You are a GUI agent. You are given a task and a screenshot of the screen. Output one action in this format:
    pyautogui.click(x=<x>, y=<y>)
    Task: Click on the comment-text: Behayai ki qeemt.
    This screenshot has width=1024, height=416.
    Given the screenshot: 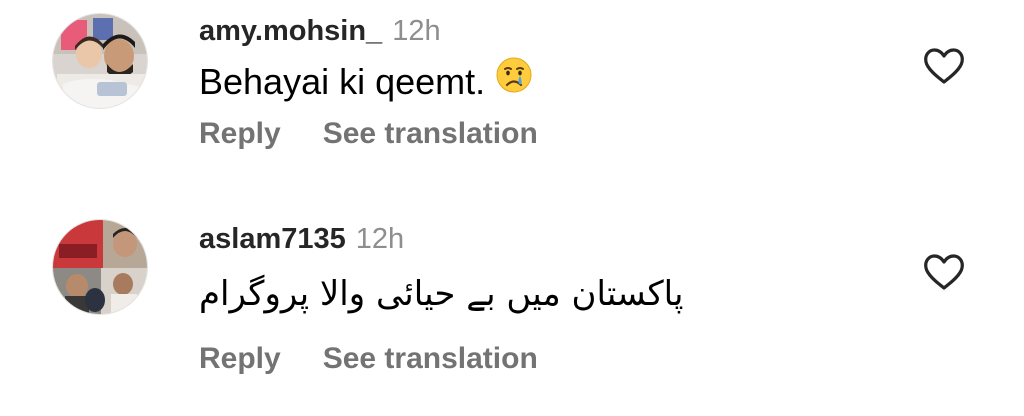 What is the action you would take?
    pyautogui.click(x=366, y=80)
    